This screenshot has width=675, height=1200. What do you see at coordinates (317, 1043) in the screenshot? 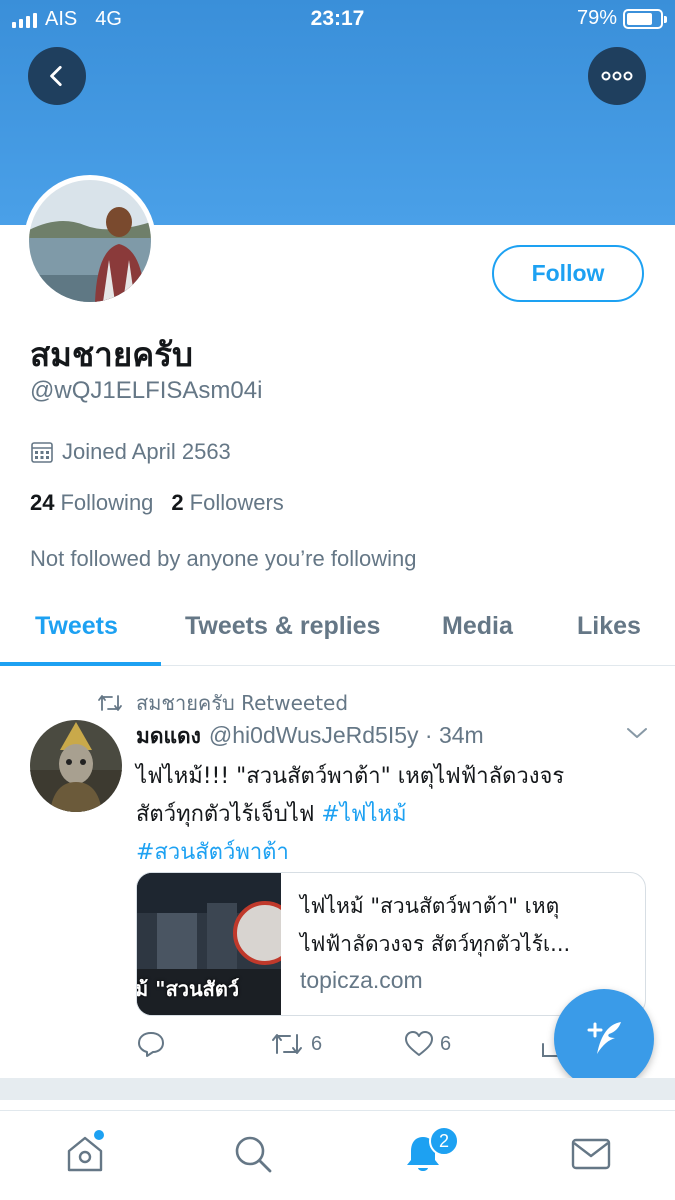
I see `retweet-count: 6` at bounding box center [317, 1043].